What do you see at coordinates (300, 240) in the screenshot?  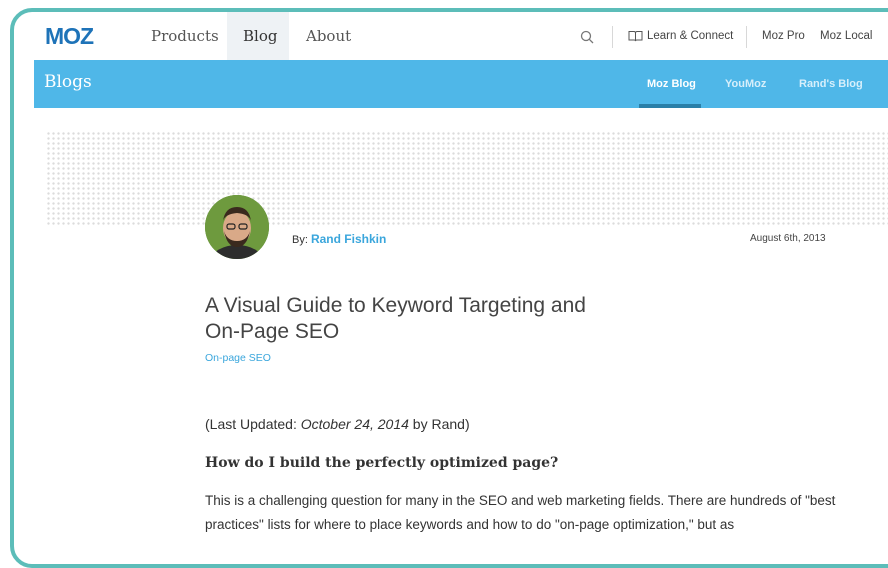 I see `by-label: By:` at bounding box center [300, 240].